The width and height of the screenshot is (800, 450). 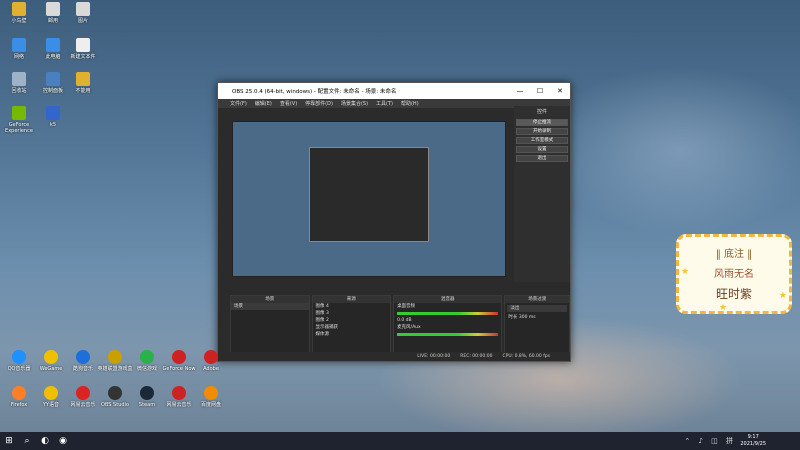 What do you see at coordinates (542, 194) in the screenshot?
I see `controls-panel: 控件 停止推流 开始录制 工作室模式 设置 退出` at bounding box center [542, 194].